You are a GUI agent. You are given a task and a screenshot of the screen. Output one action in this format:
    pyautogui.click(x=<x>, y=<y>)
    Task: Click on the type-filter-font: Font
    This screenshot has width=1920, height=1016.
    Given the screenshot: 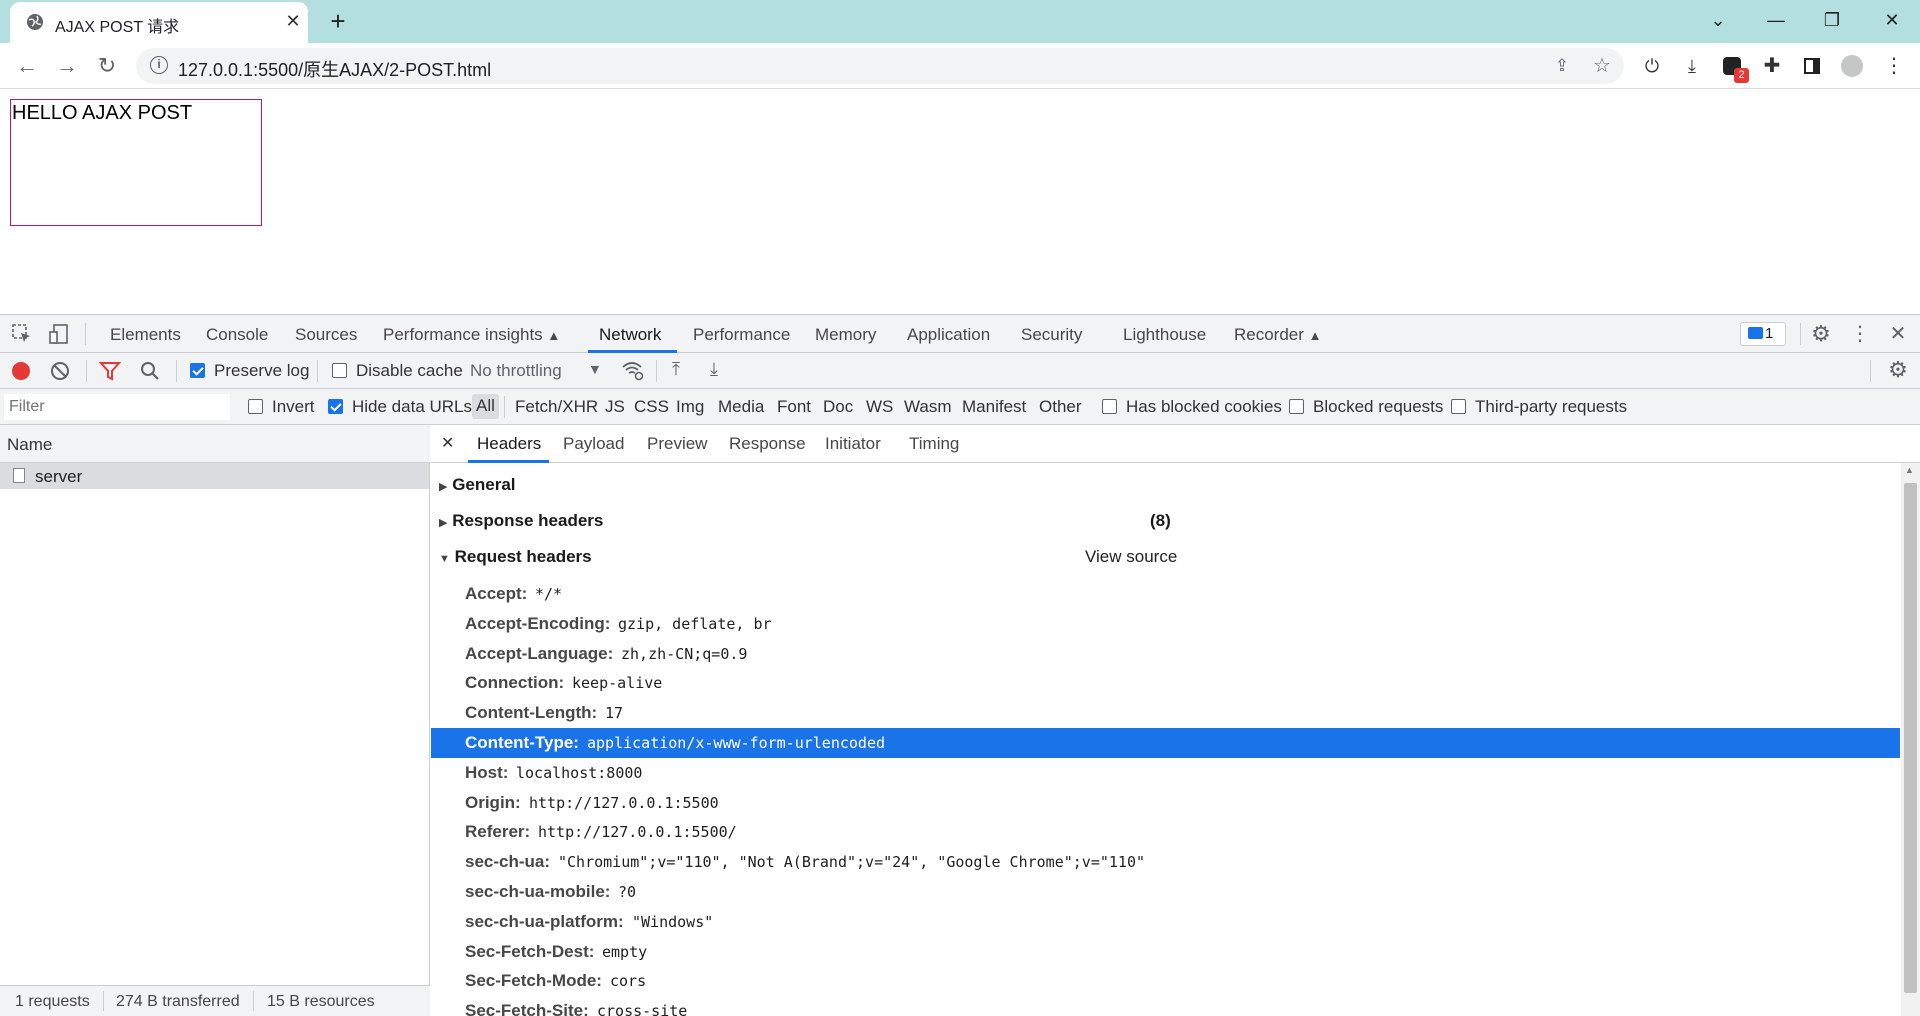 What is the action you would take?
    pyautogui.click(x=794, y=407)
    